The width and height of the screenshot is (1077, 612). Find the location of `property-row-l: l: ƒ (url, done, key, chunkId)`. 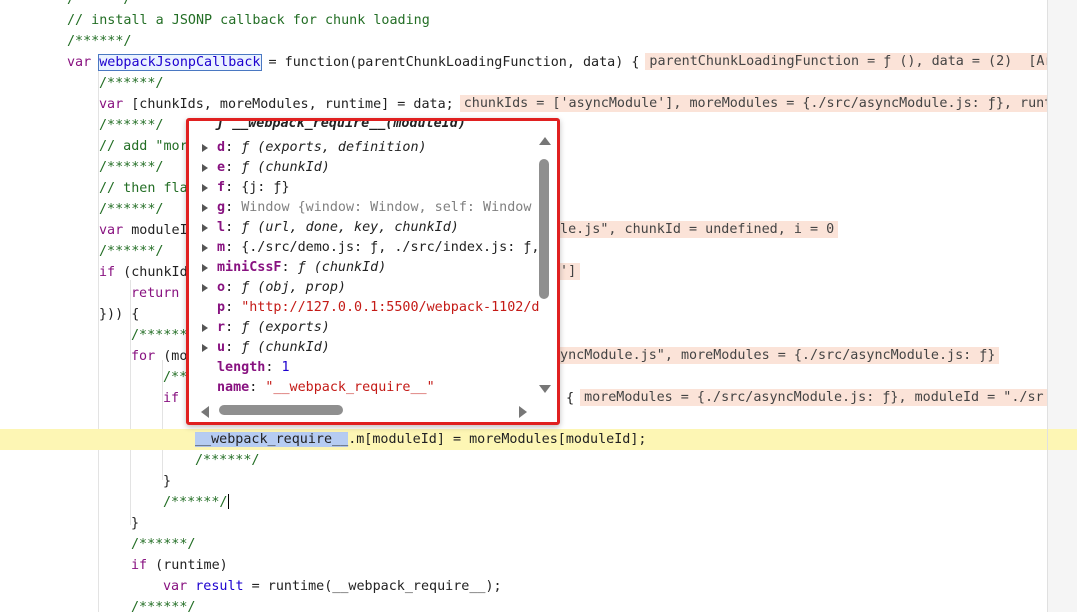

property-row-l: l: ƒ (url, done, key, chunkId) is located at coordinates (361, 228).